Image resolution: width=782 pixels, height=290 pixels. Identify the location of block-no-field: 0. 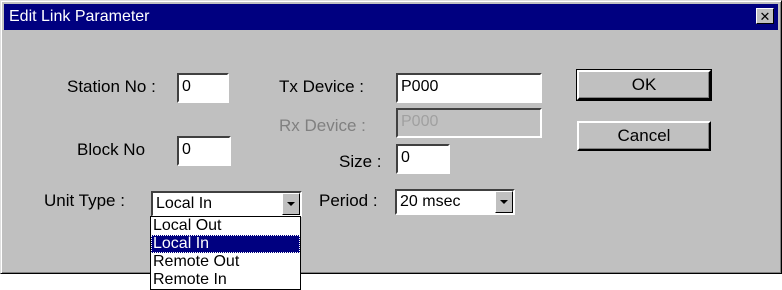
(204, 151).